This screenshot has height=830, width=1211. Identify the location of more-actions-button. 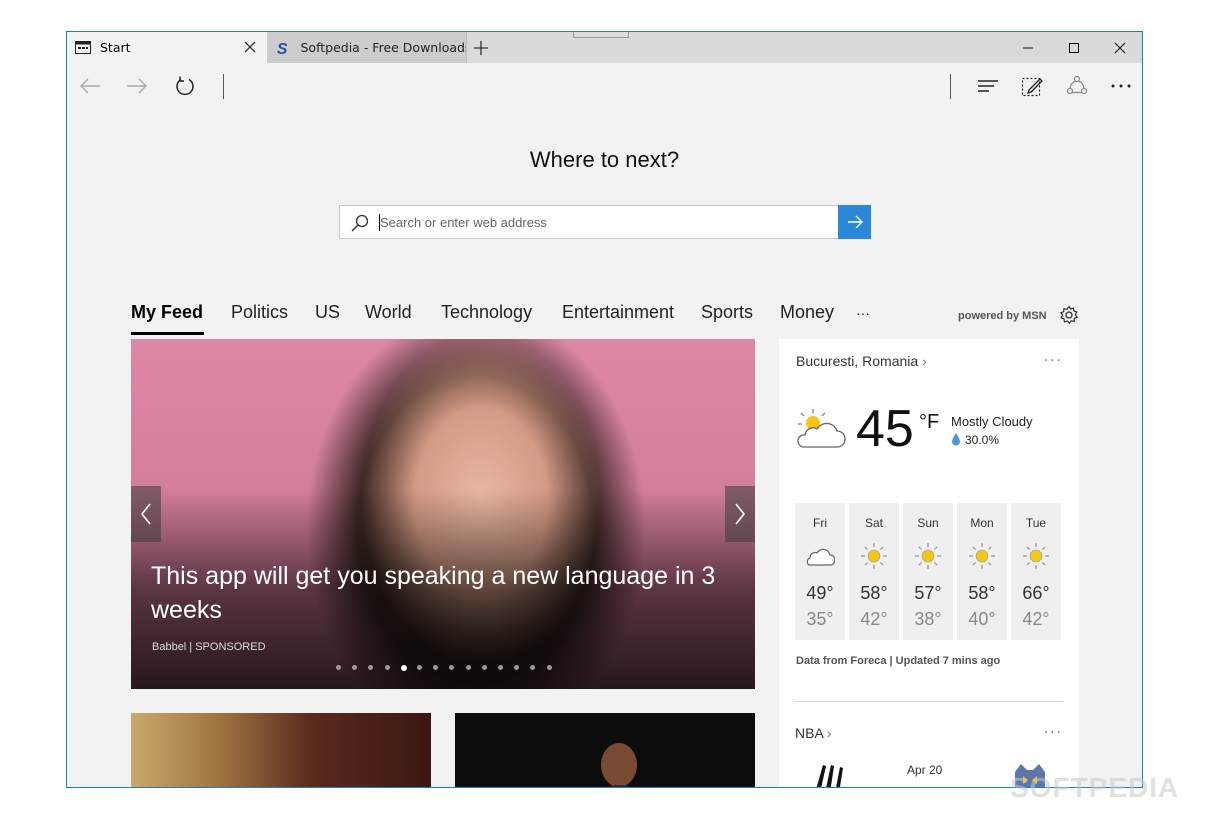
(1121, 86).